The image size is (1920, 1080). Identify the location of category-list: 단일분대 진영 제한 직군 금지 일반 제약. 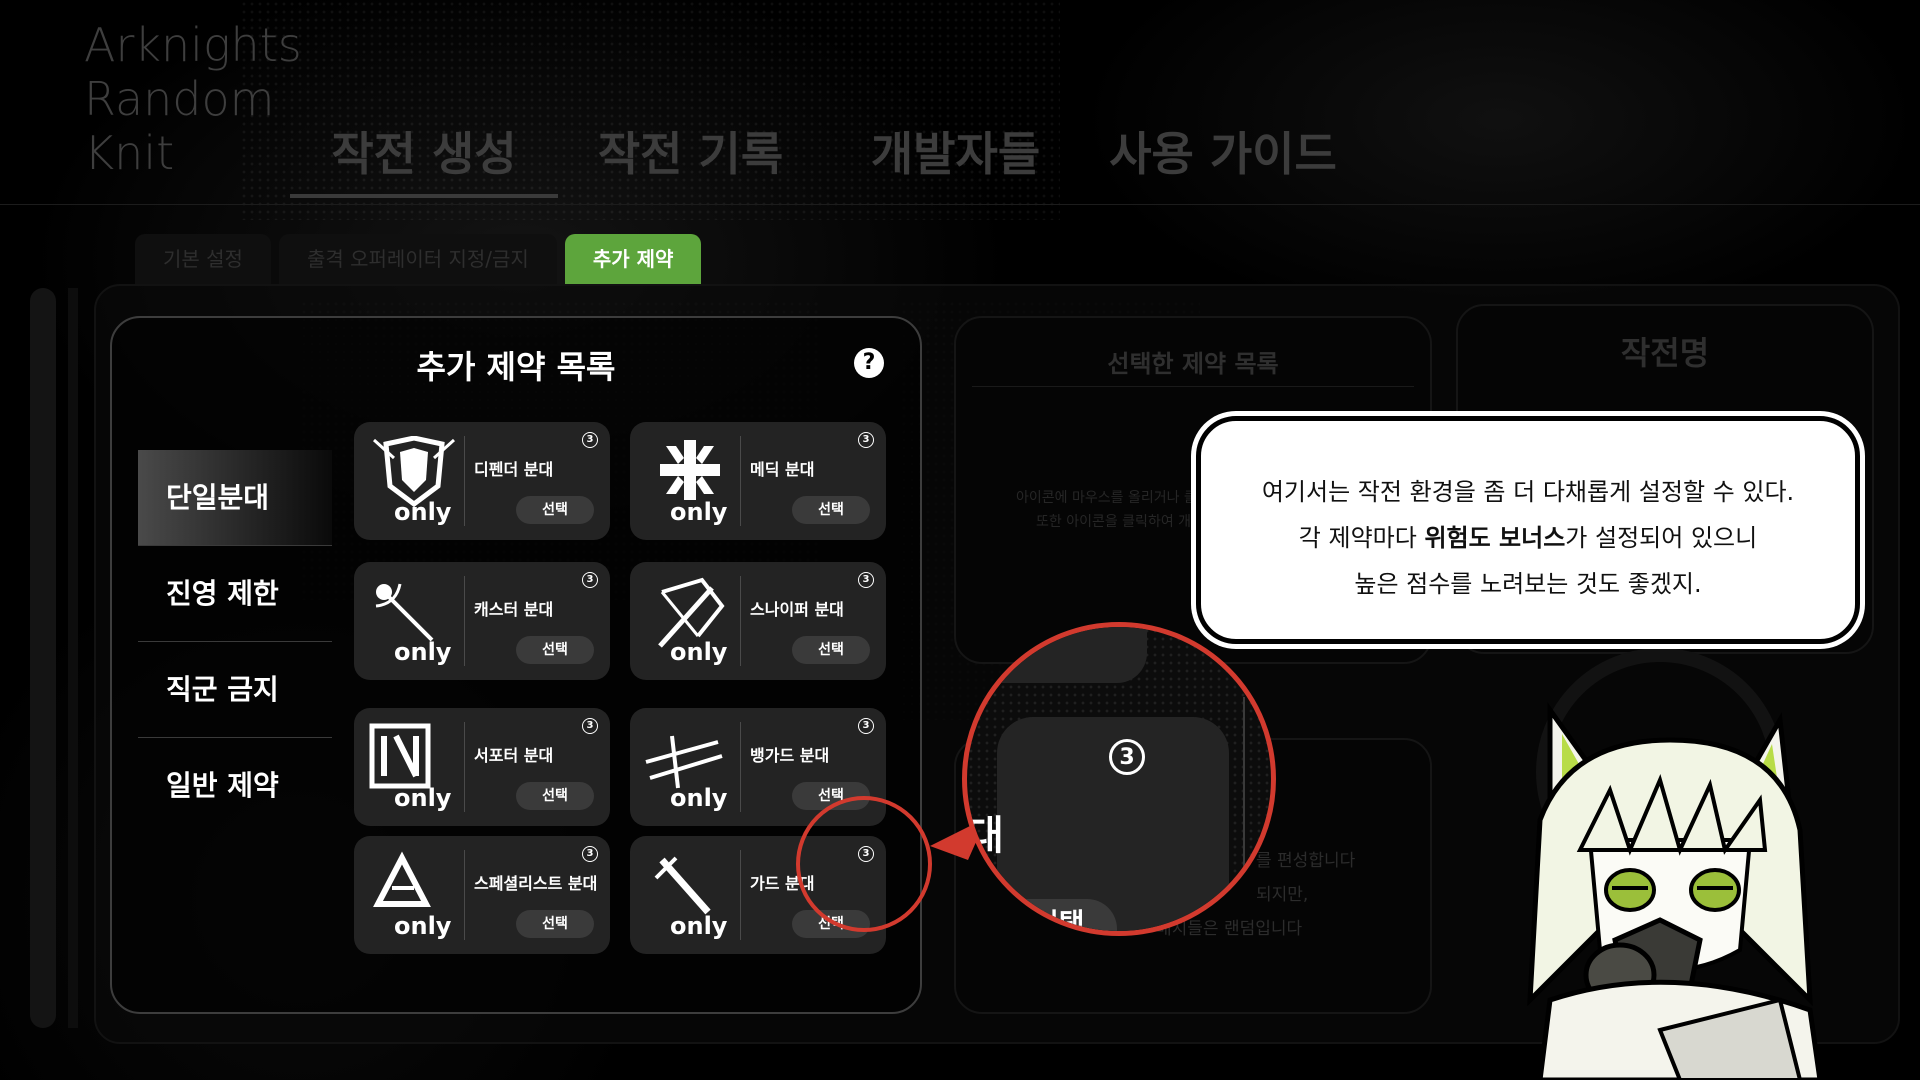
(235, 642).